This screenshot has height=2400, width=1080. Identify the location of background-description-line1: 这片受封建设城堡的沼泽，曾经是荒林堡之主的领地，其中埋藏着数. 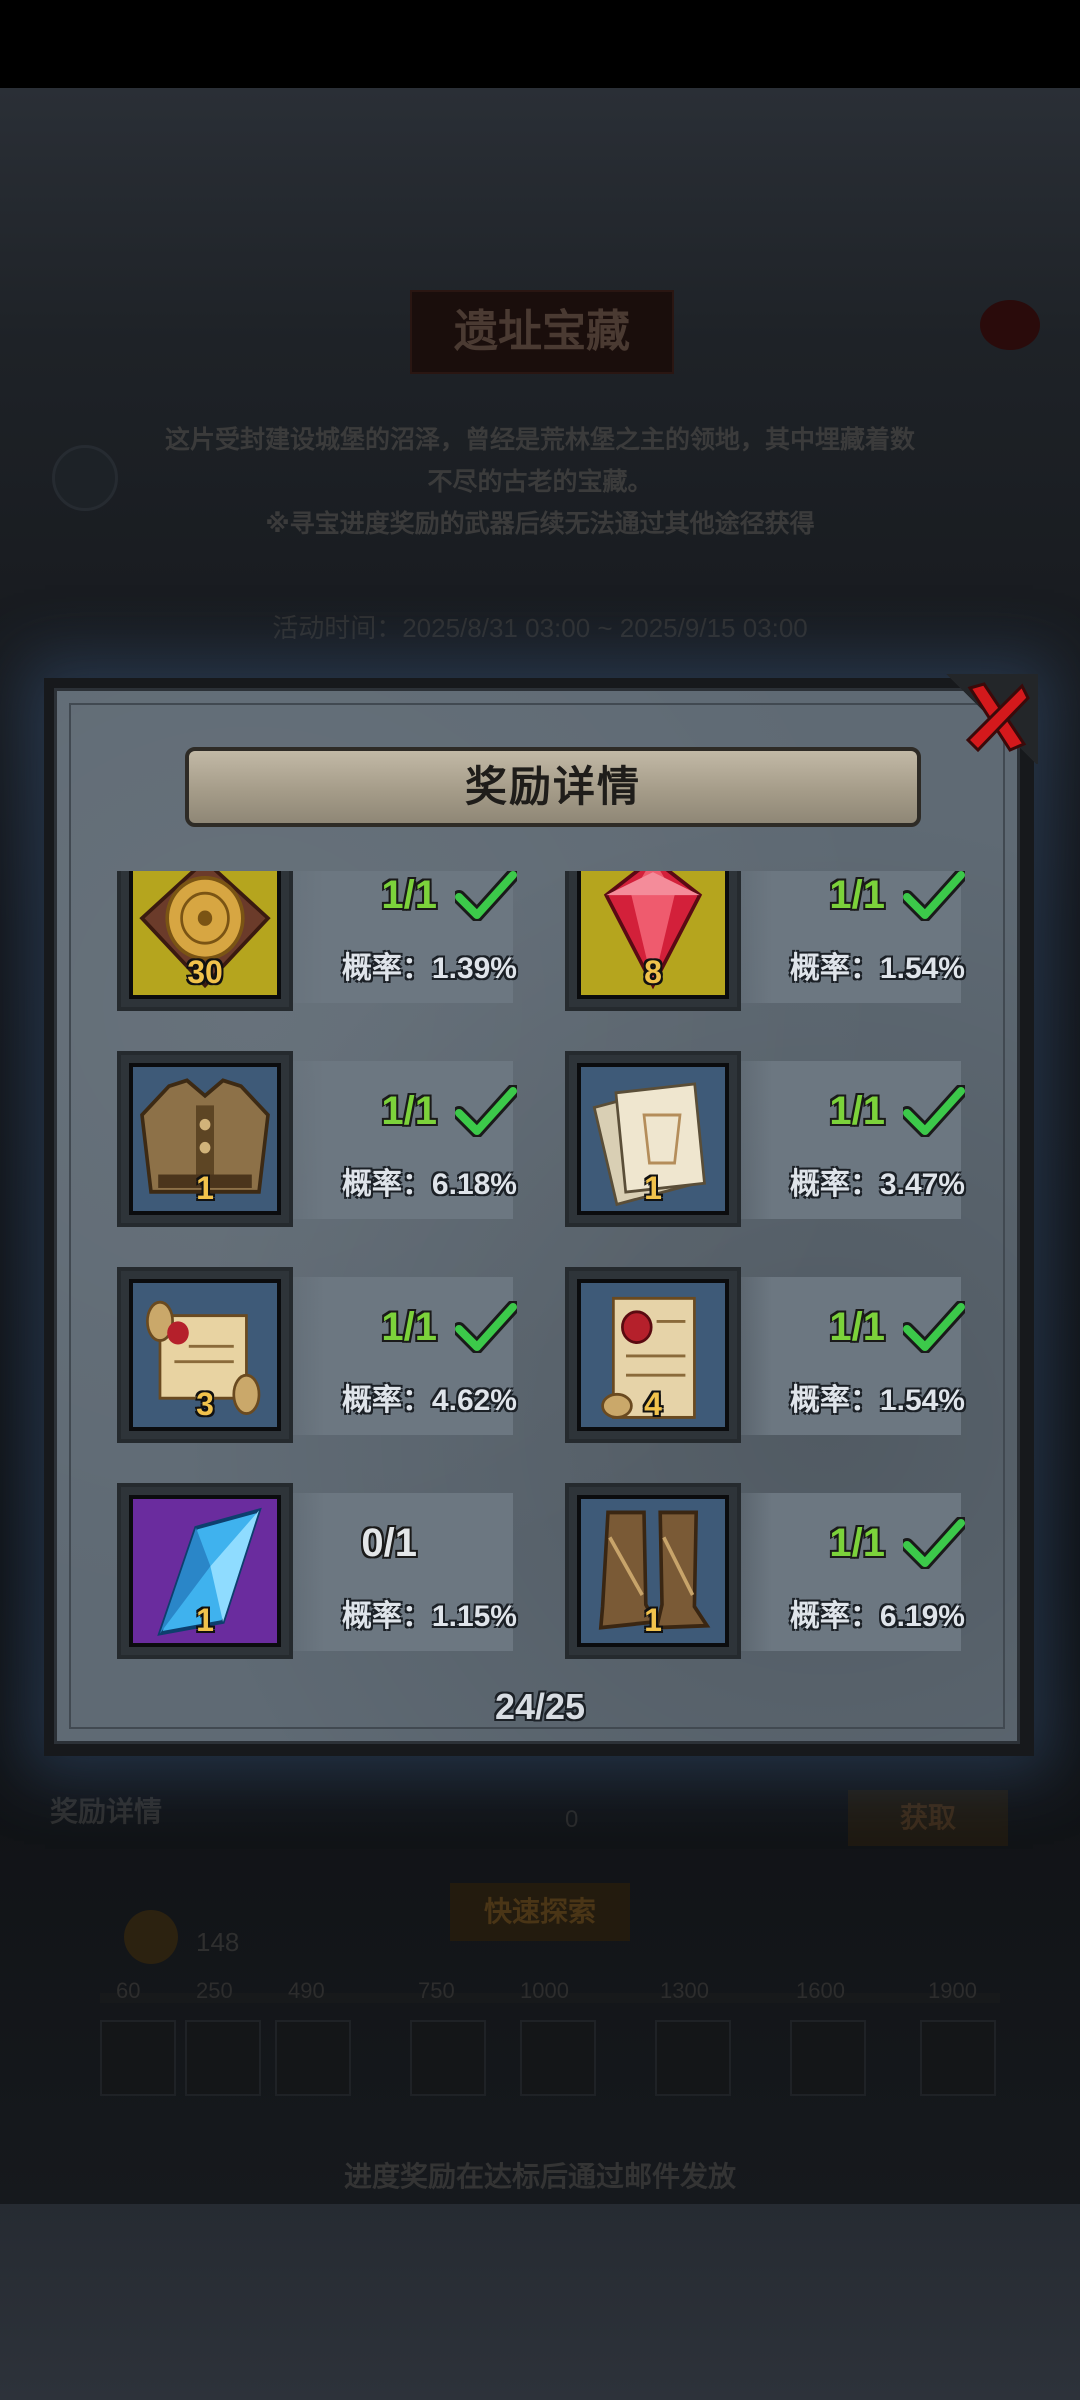
(539, 440).